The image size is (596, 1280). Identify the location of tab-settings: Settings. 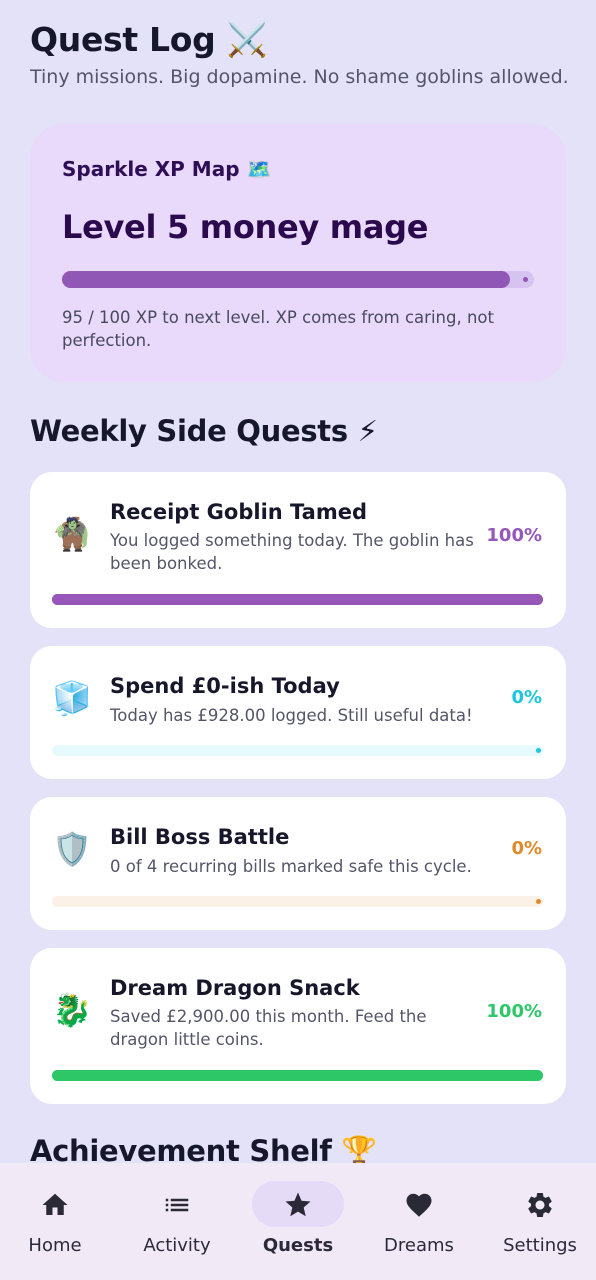
(540, 1221).